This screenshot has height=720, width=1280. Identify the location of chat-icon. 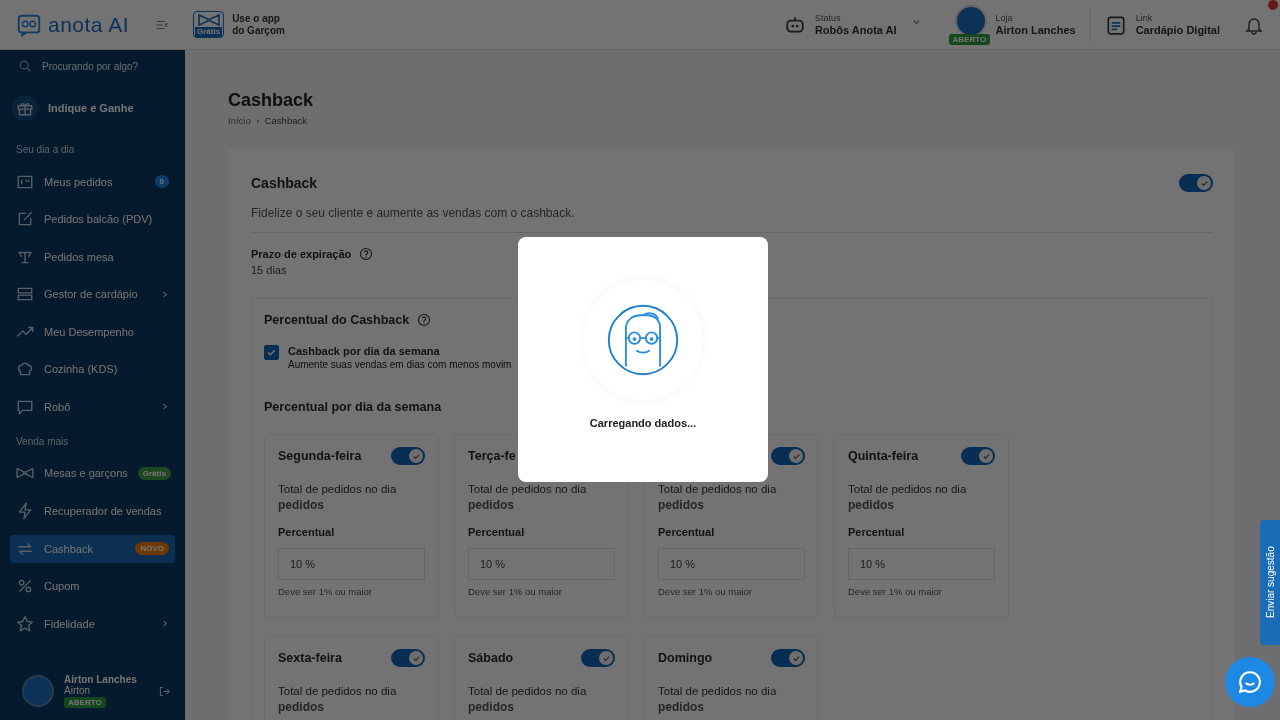
(1250, 682).